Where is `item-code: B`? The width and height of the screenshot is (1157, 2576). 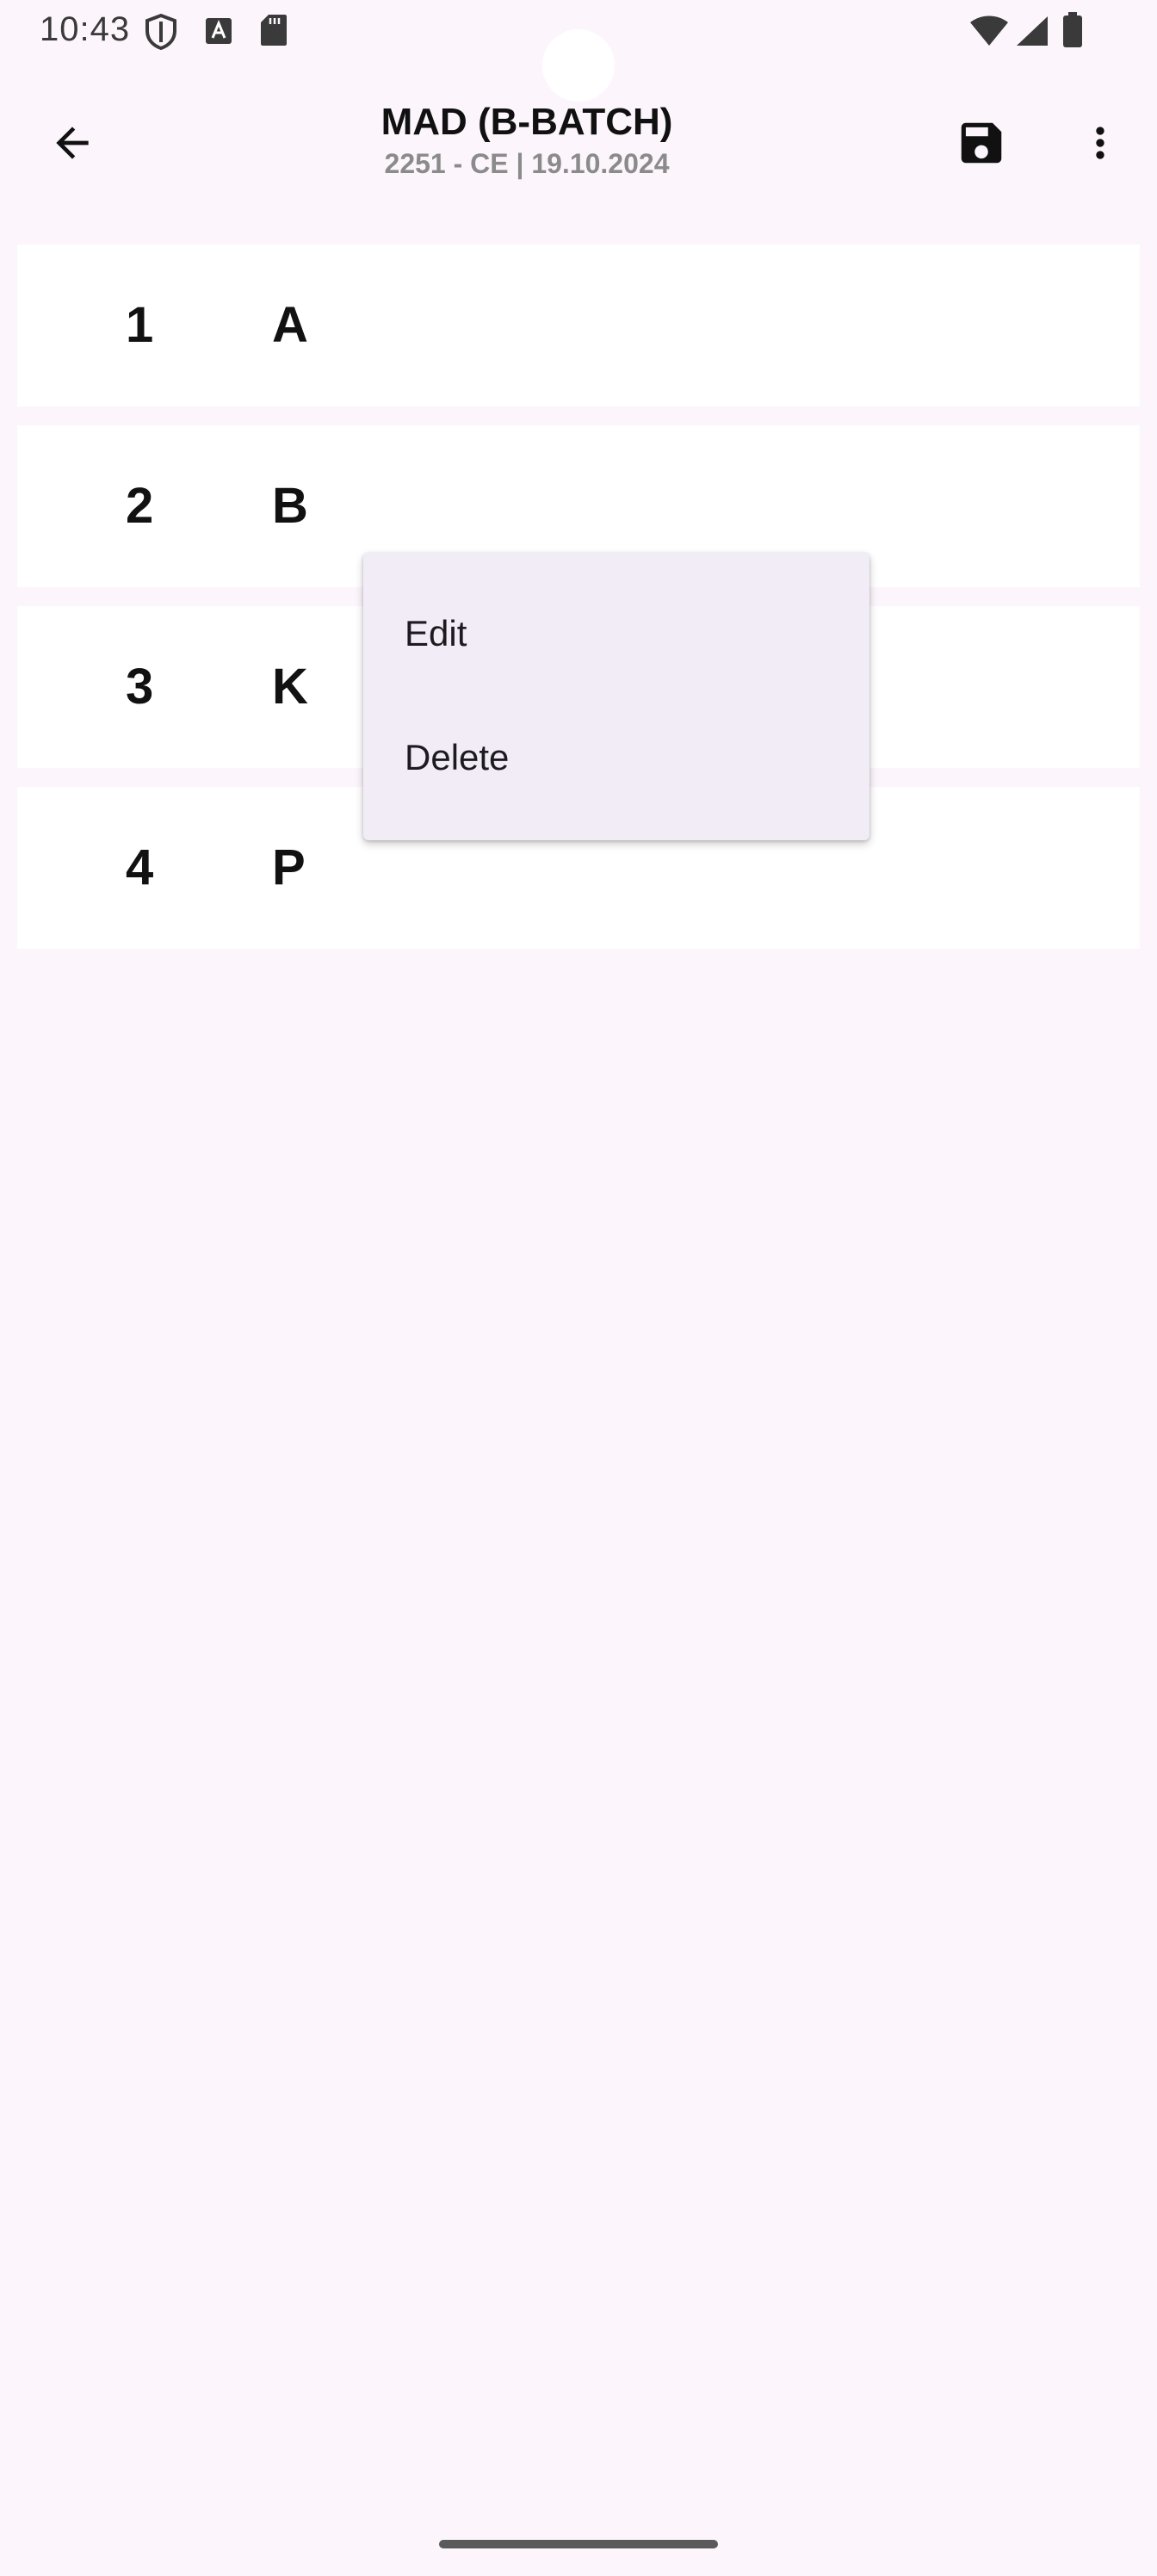
item-code: B is located at coordinates (290, 506).